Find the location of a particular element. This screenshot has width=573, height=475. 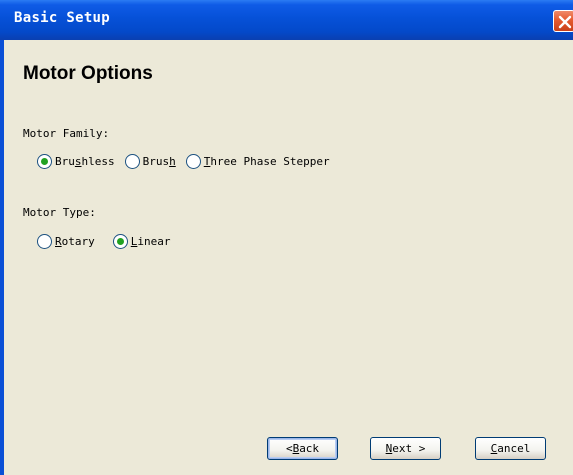

radio-rotary-label: Rotary is located at coordinates (75, 241).